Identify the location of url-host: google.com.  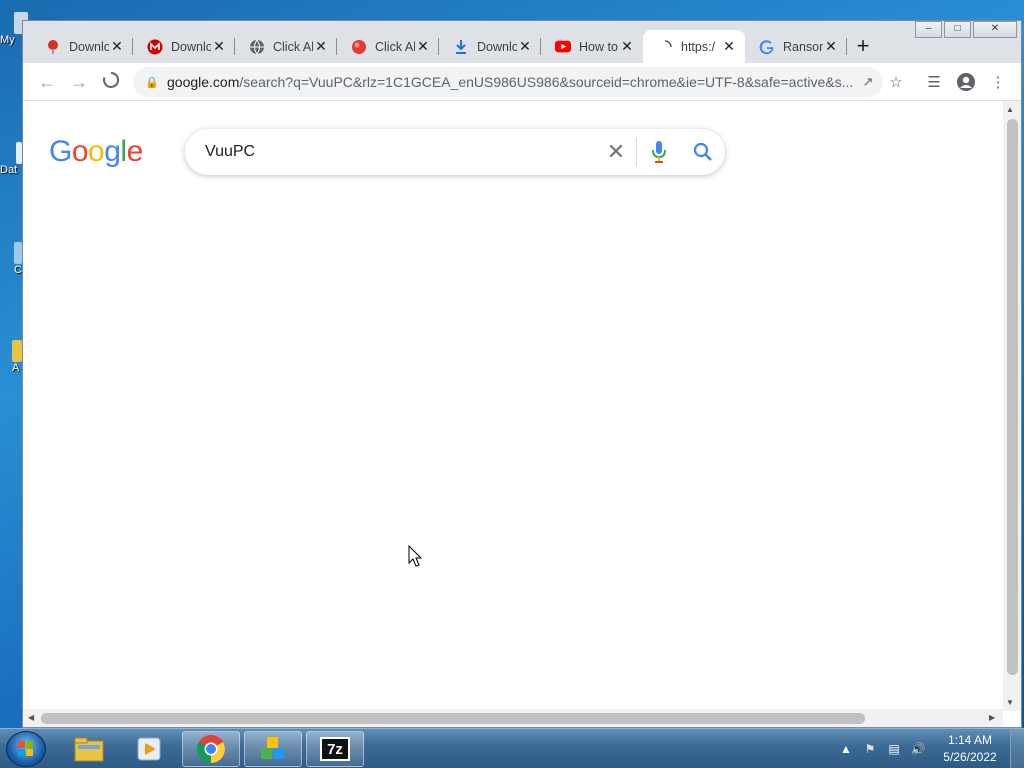
(203, 82).